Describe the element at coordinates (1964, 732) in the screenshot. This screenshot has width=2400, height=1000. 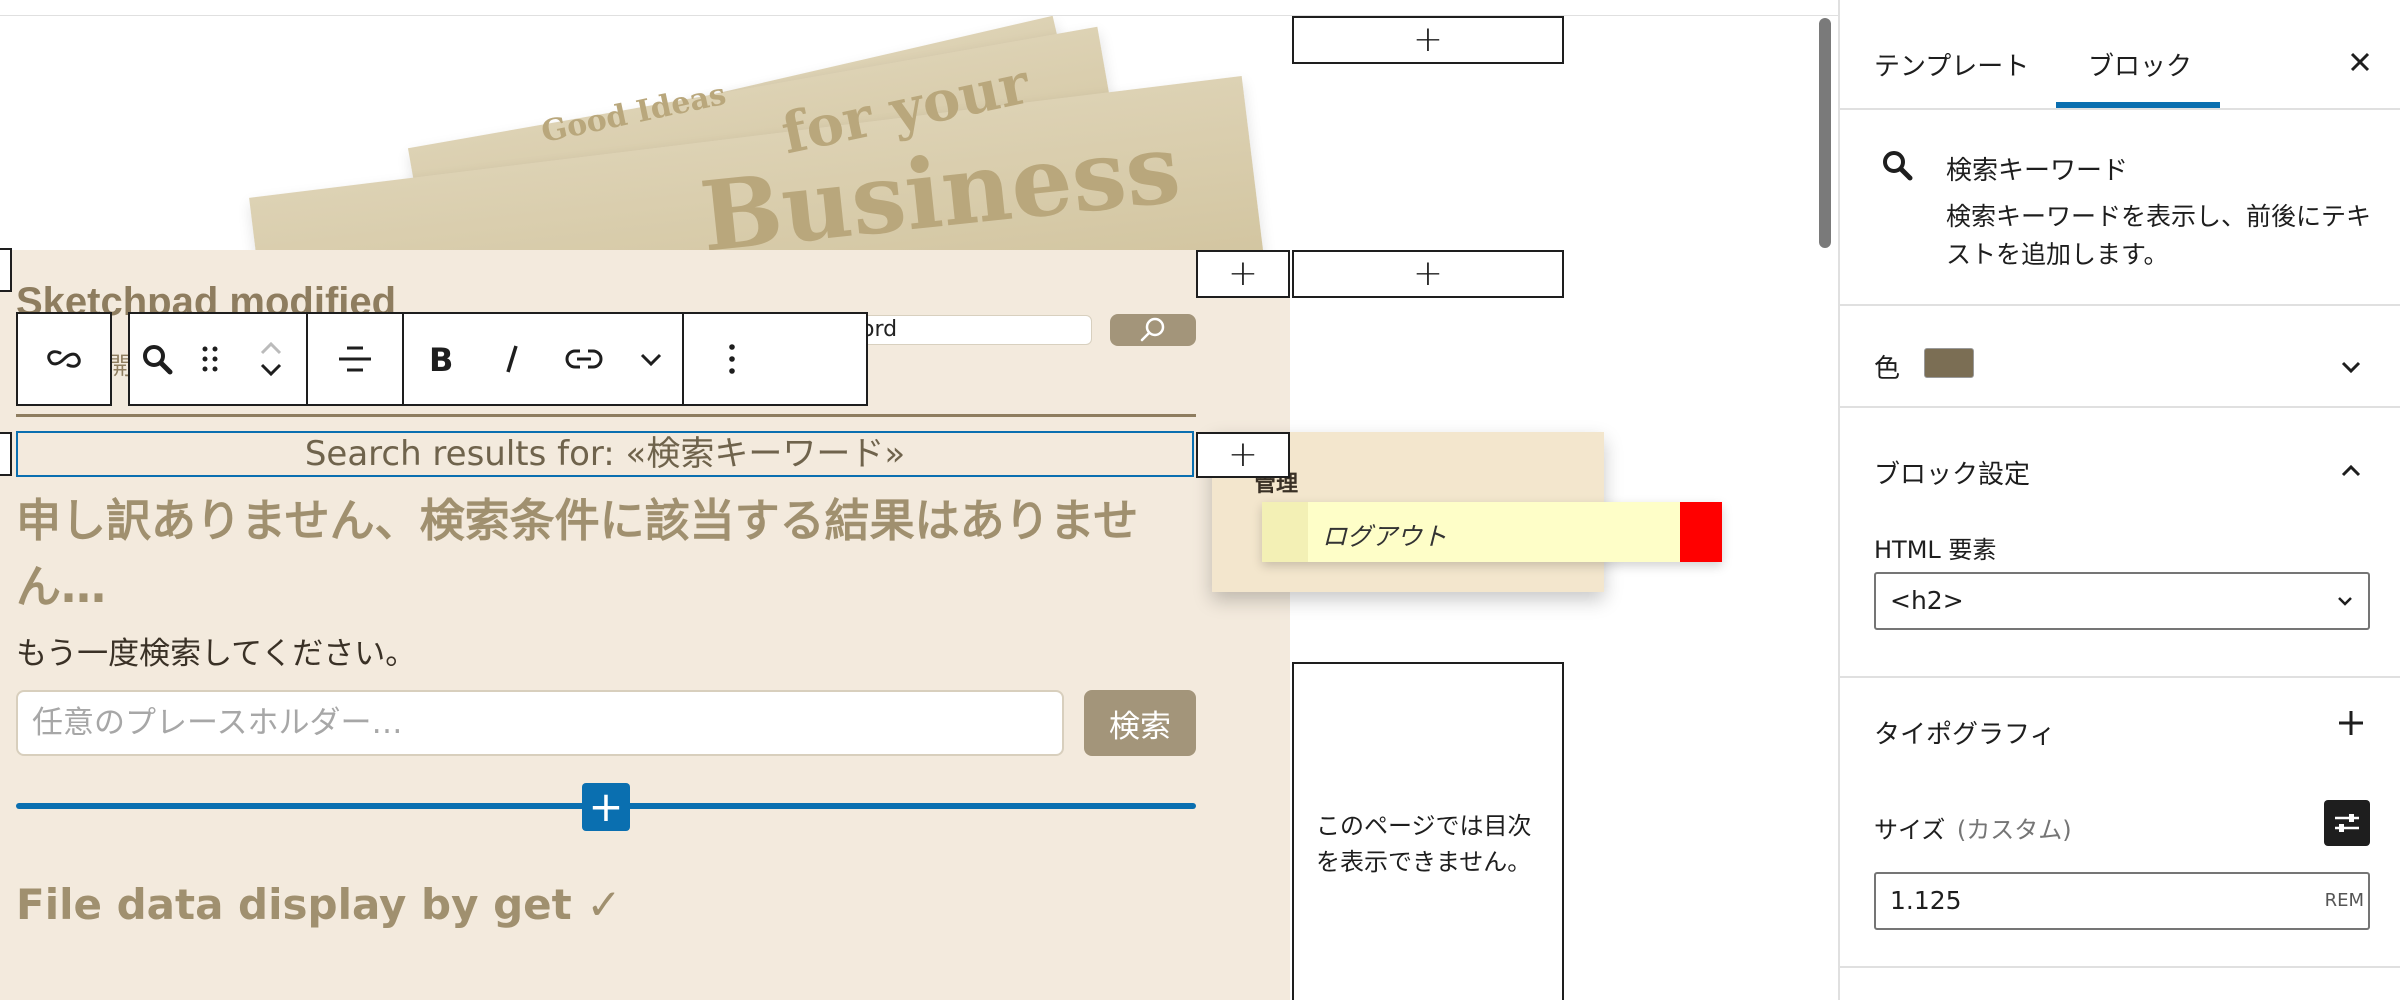
I see `typography-label: タイポグラフィ` at that location.